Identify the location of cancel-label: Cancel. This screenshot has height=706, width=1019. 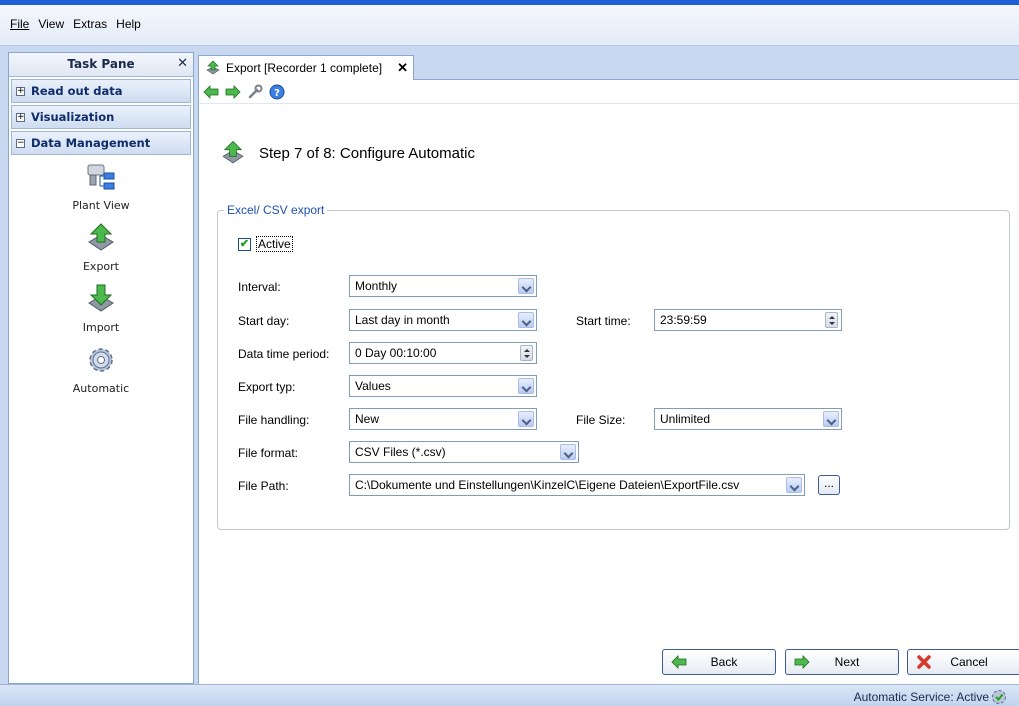
(969, 662).